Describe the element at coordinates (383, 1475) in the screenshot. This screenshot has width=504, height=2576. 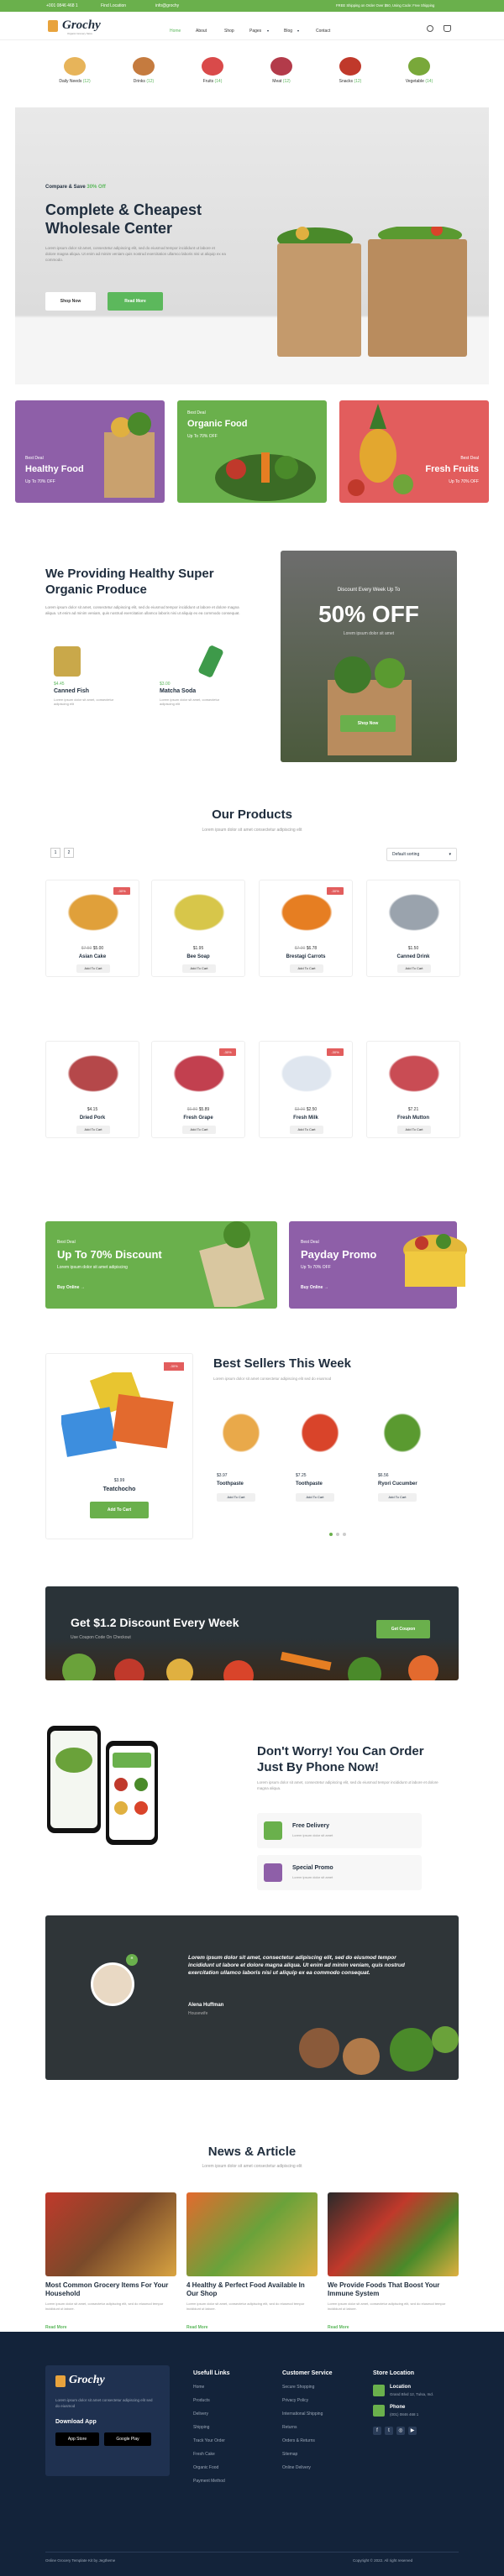
I see `bestseller-price: $6.56` at that location.